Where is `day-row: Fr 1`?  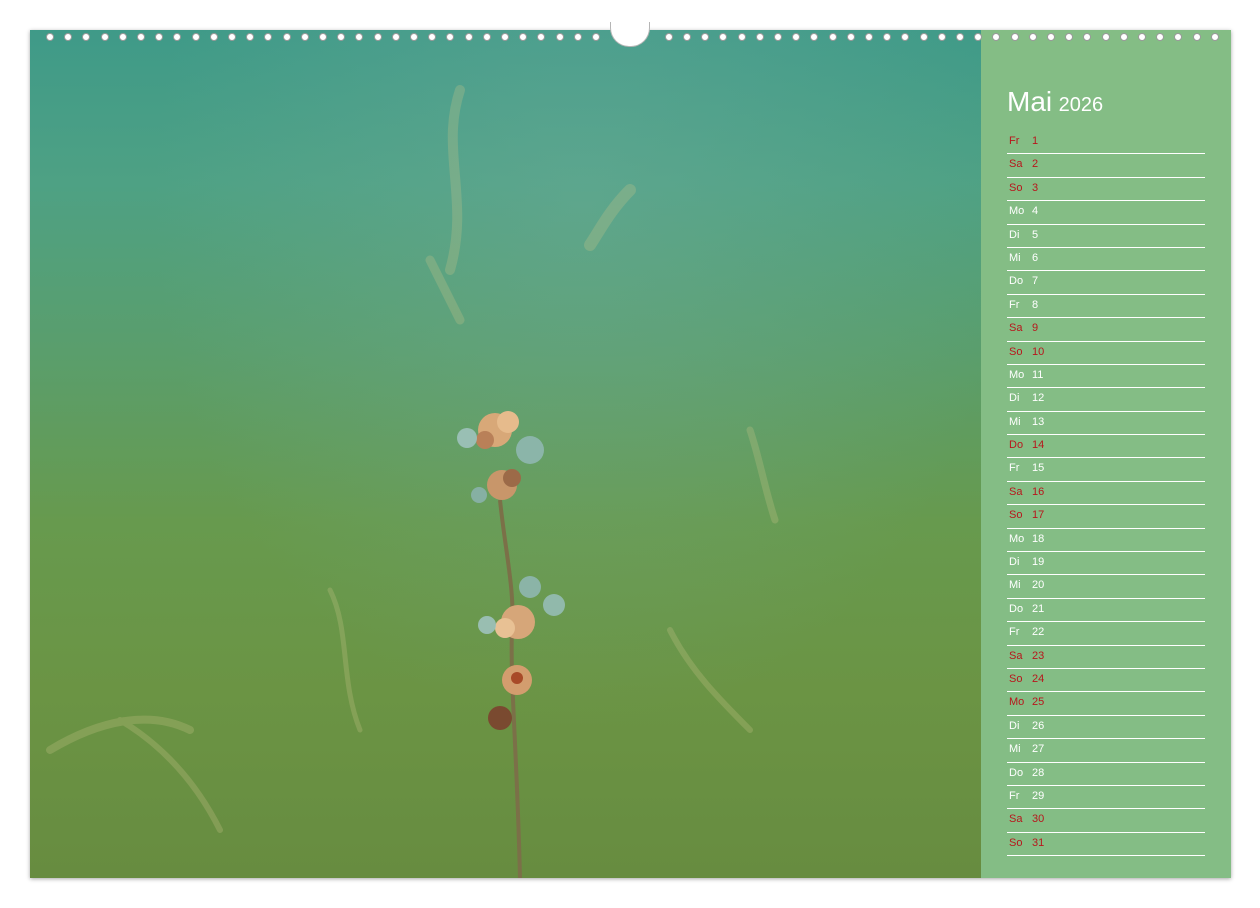 day-row: Fr 1 is located at coordinates (1106, 143).